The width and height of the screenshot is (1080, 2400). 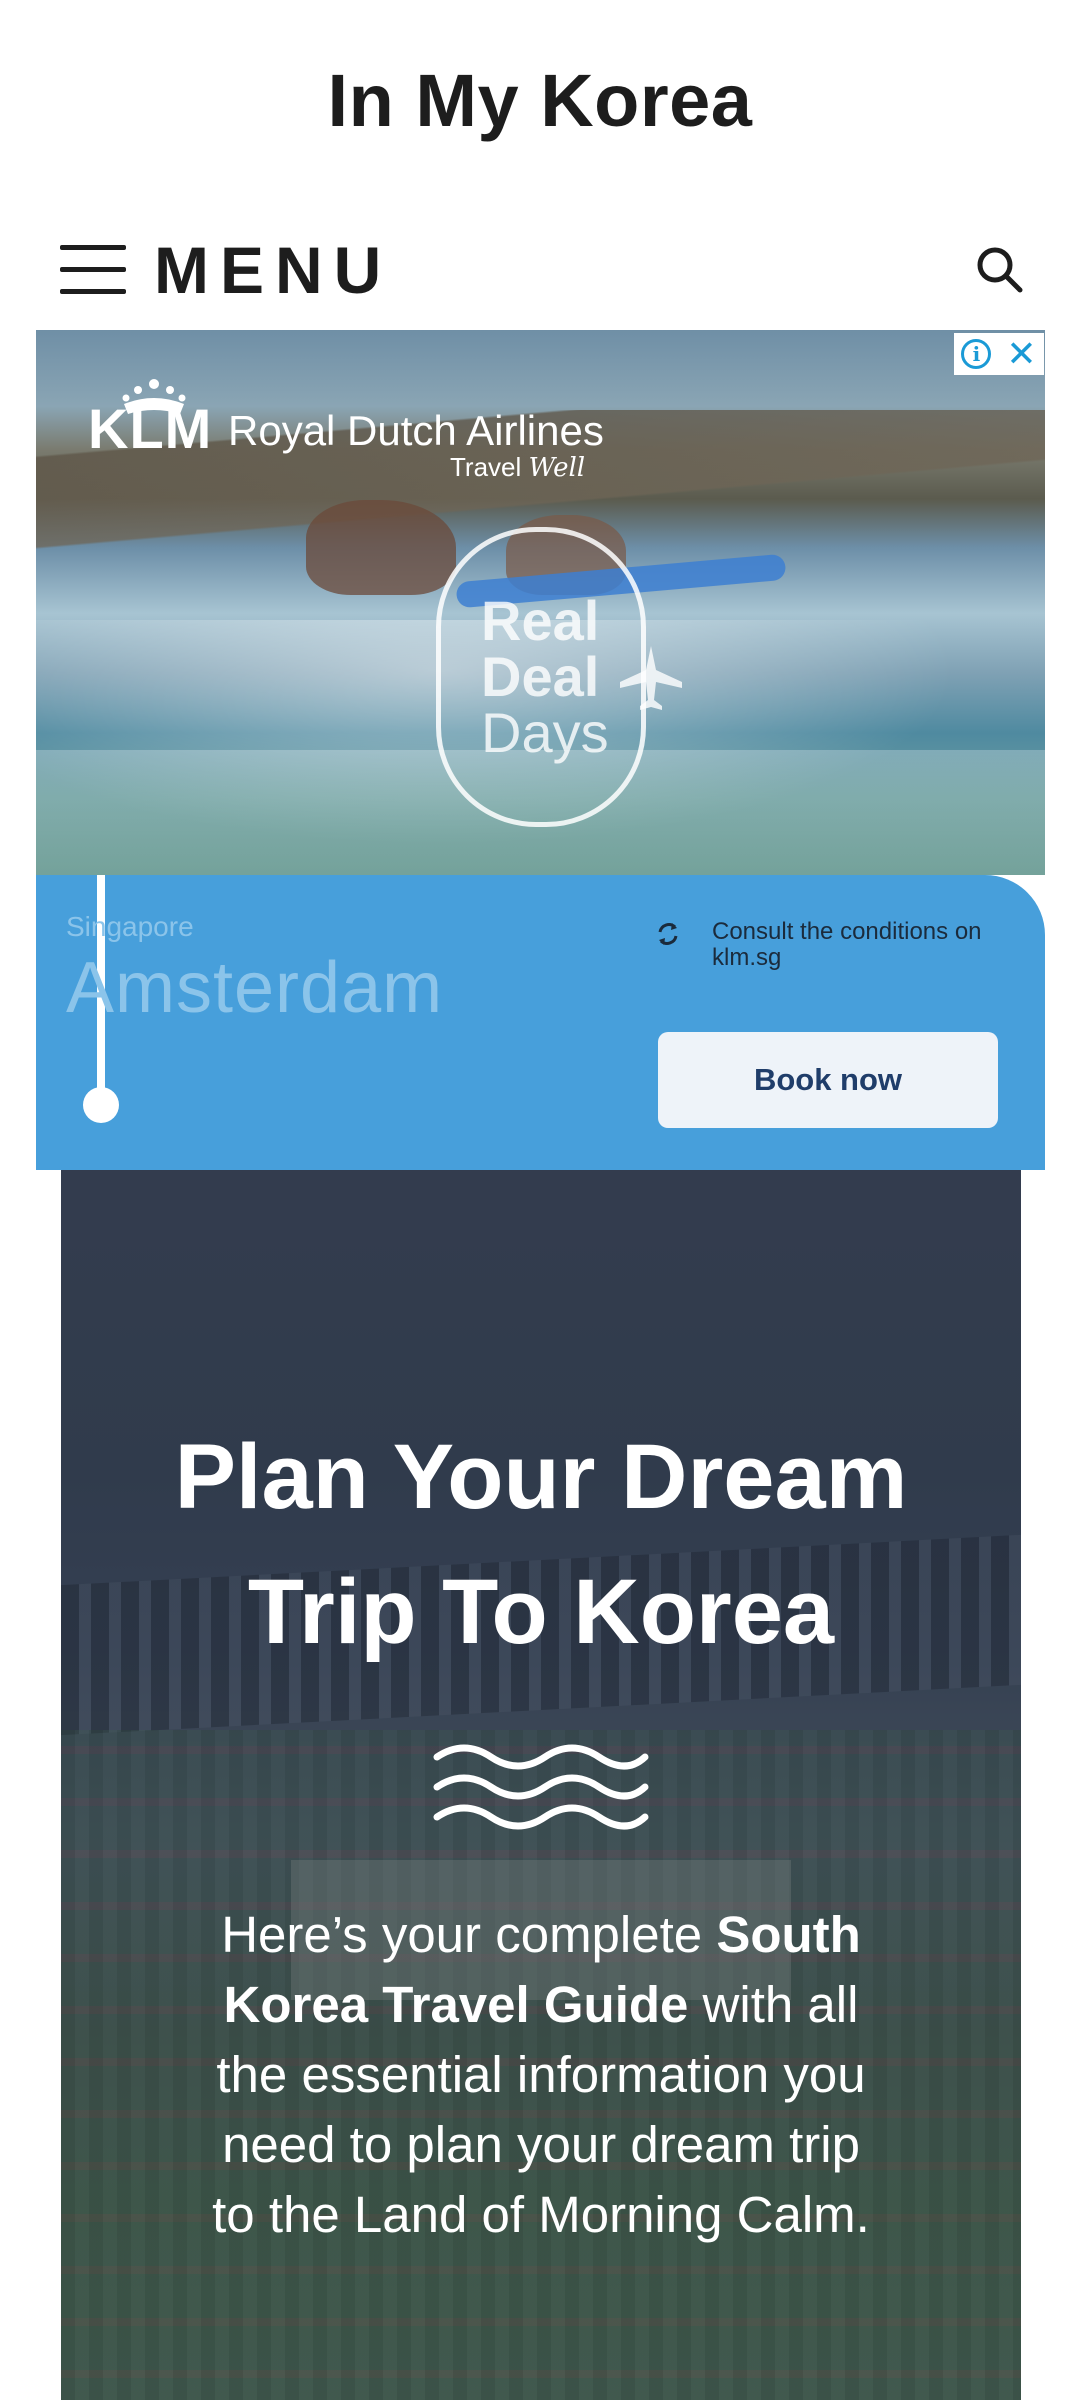 I want to click on refresh-icon, so click(x=668, y=934).